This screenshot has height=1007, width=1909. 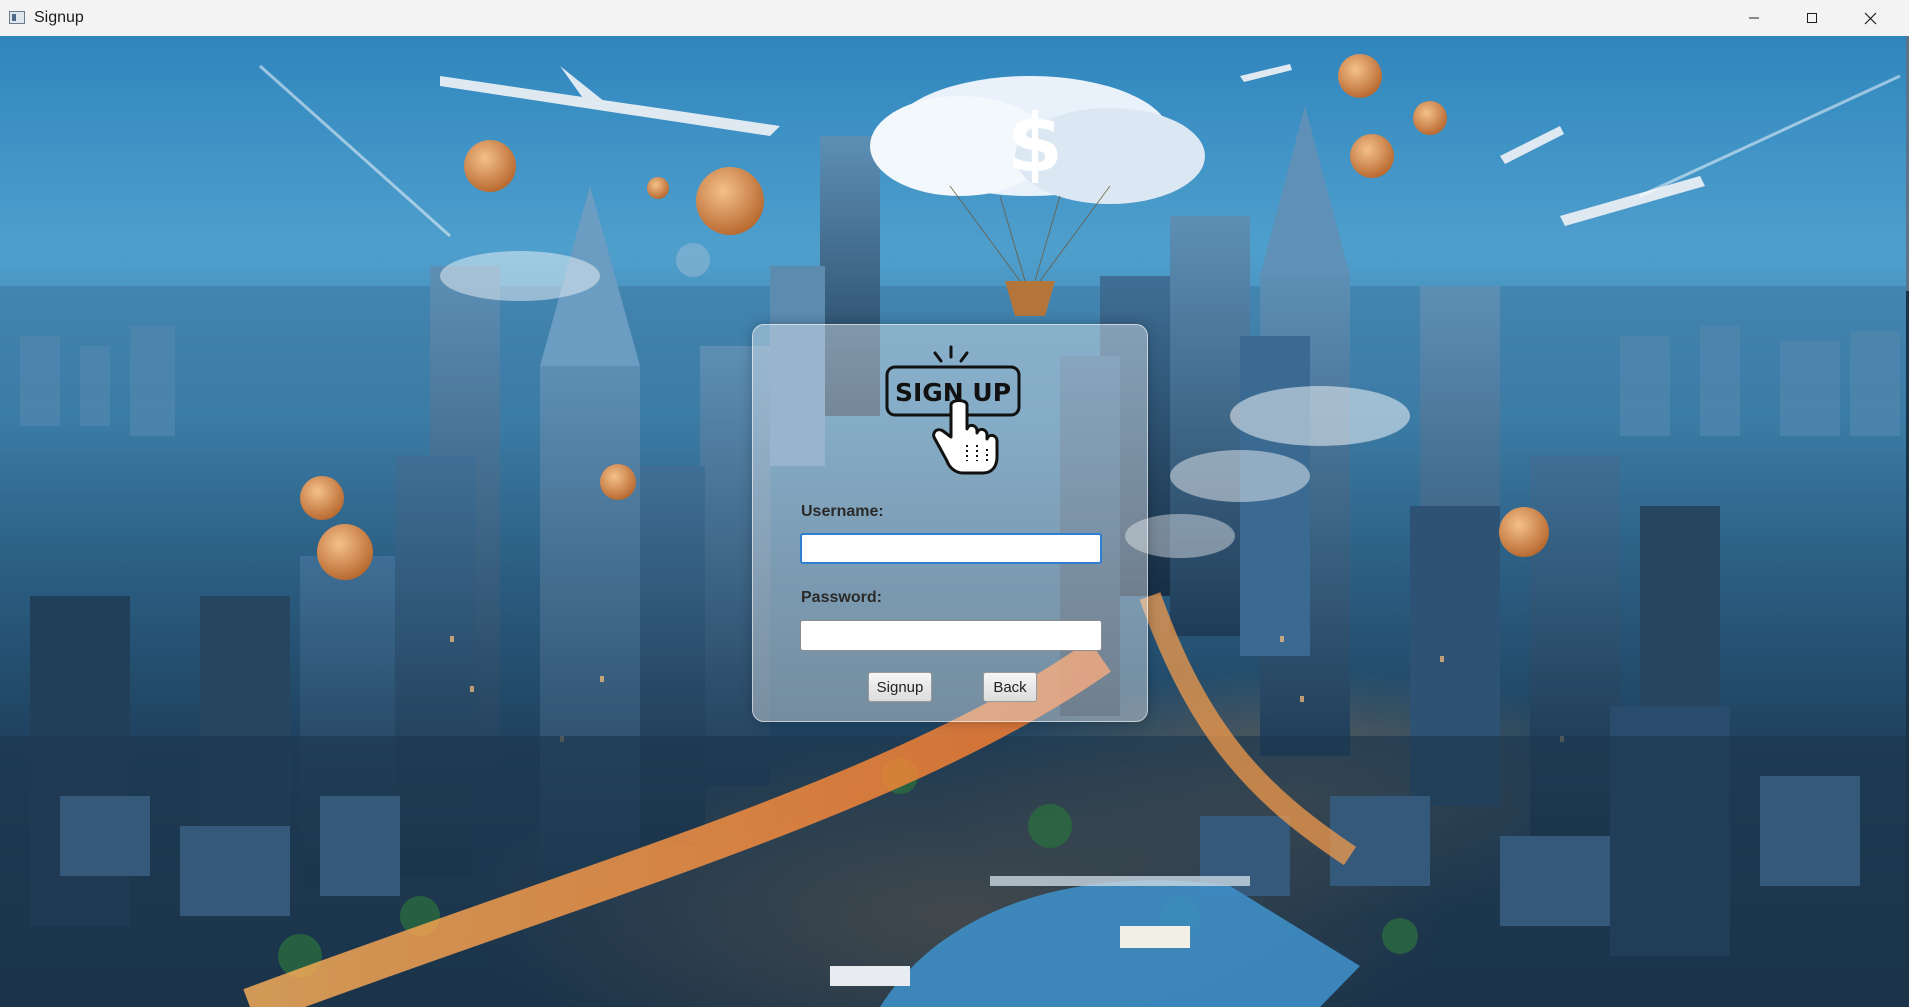 I want to click on close-button, so click(x=1870, y=18).